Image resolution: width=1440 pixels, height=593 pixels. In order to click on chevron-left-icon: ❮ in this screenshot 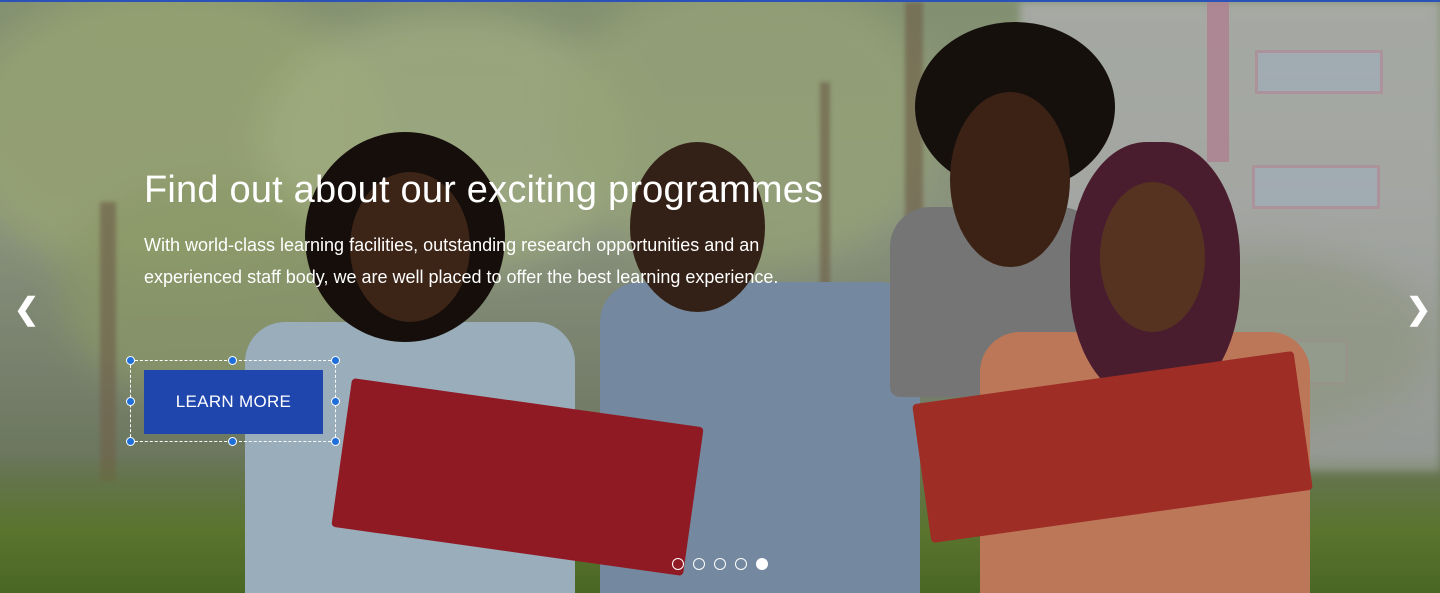, I will do `click(26, 310)`.